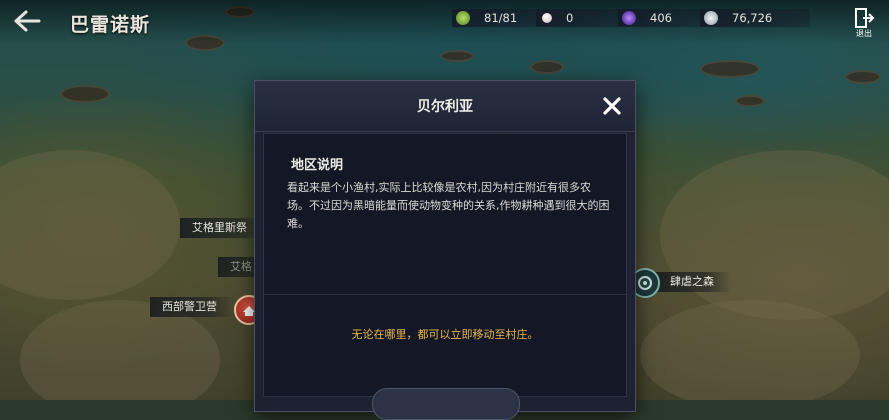 The height and width of the screenshot is (420, 889). I want to click on crystal-counter: 406, so click(662, 18).